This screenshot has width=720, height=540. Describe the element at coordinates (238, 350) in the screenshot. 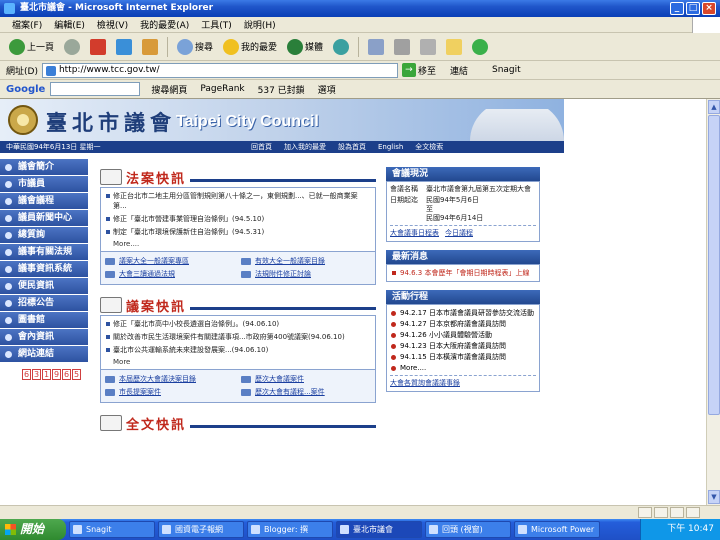

I see `list-item: 臺北市公共運輸系統未來建設發展案...(94.06.10)` at that location.